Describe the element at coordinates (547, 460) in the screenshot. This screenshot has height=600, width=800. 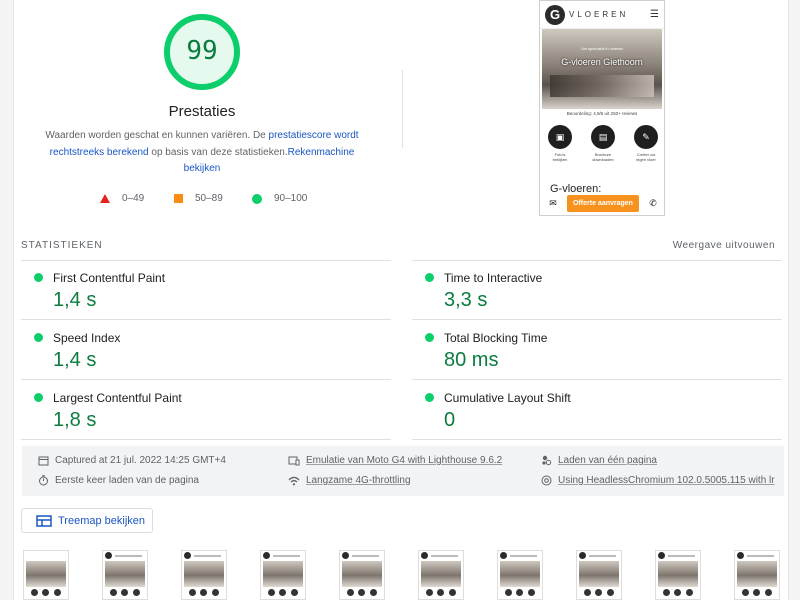
I see `session-icon` at that location.